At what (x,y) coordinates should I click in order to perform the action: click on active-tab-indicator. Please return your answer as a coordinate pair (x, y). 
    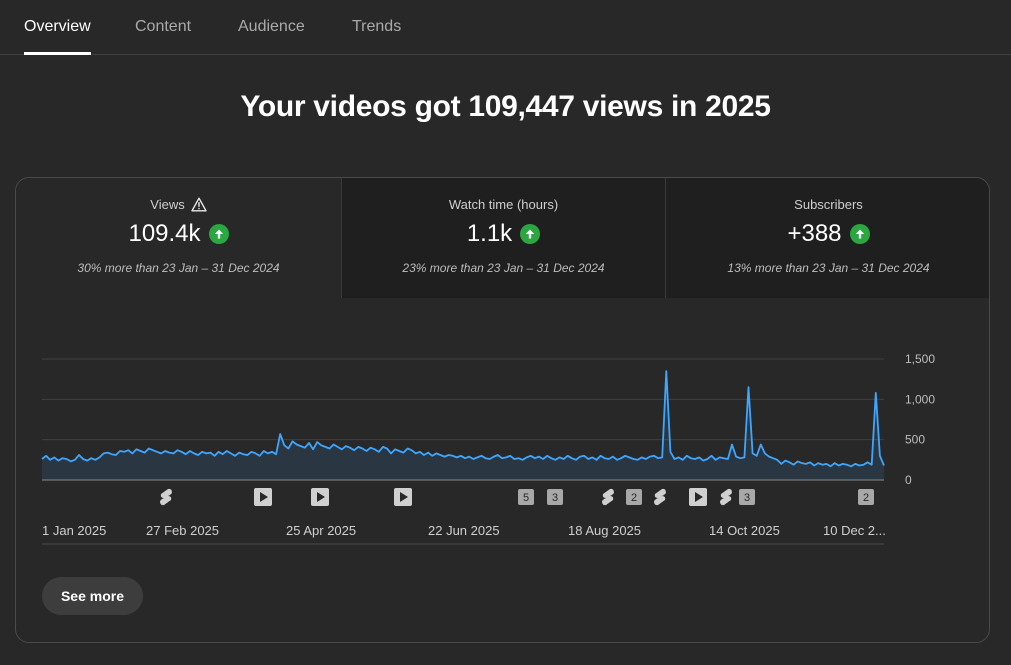
    Looking at the image, I should click on (57, 53).